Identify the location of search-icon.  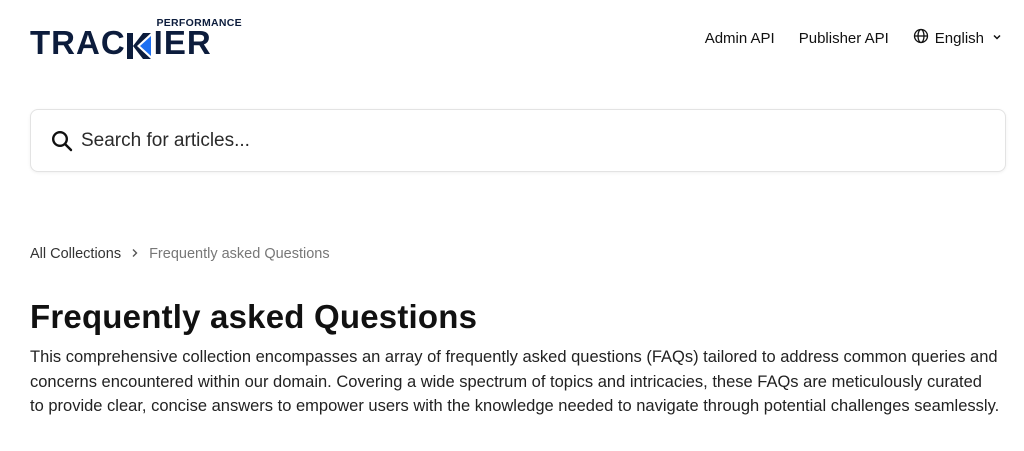
(62, 141).